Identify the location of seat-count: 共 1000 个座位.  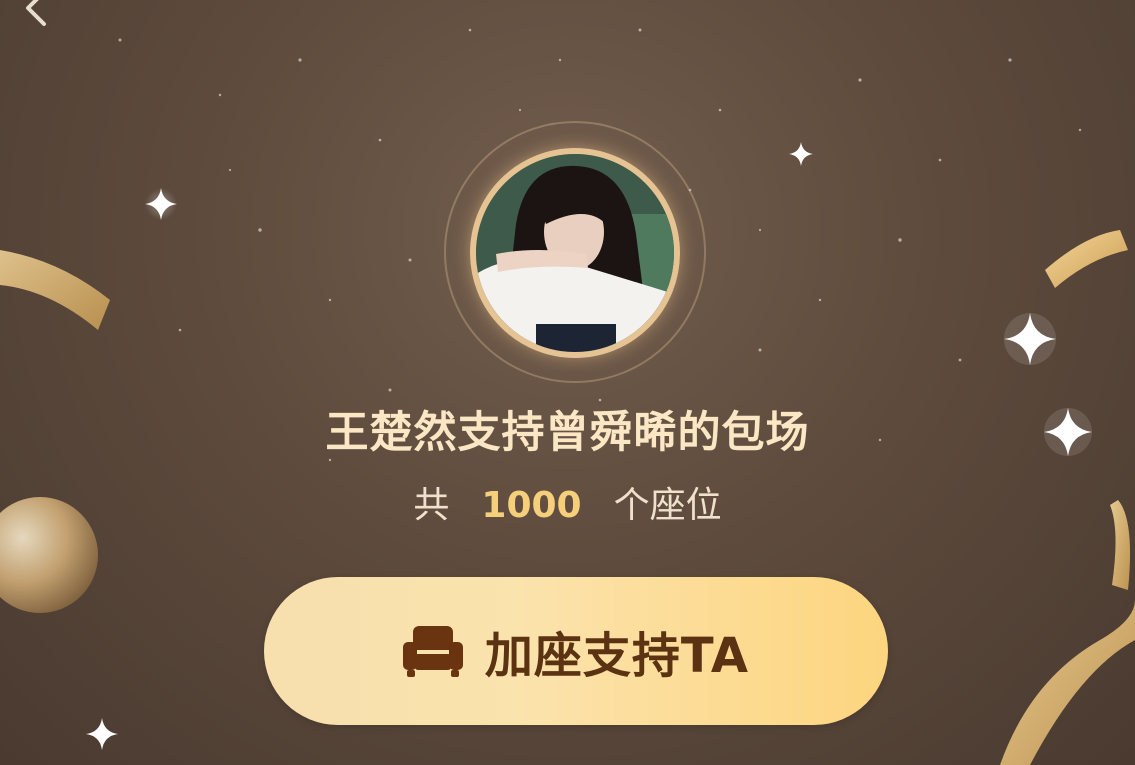
(567, 502).